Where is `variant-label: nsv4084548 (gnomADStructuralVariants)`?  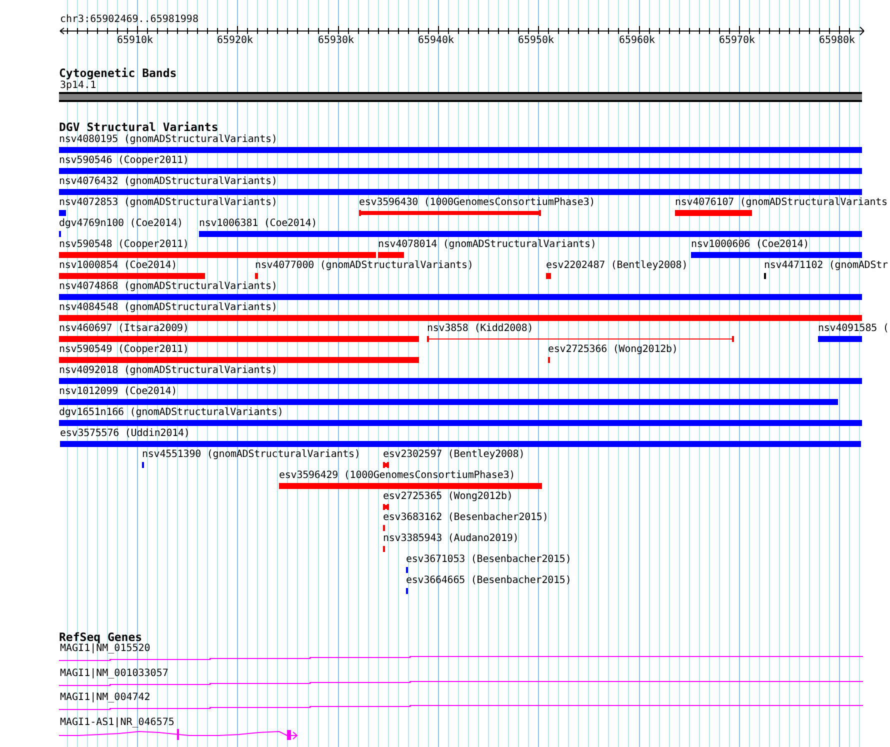 variant-label: nsv4084548 (gnomADStructuralVariants) is located at coordinates (168, 308).